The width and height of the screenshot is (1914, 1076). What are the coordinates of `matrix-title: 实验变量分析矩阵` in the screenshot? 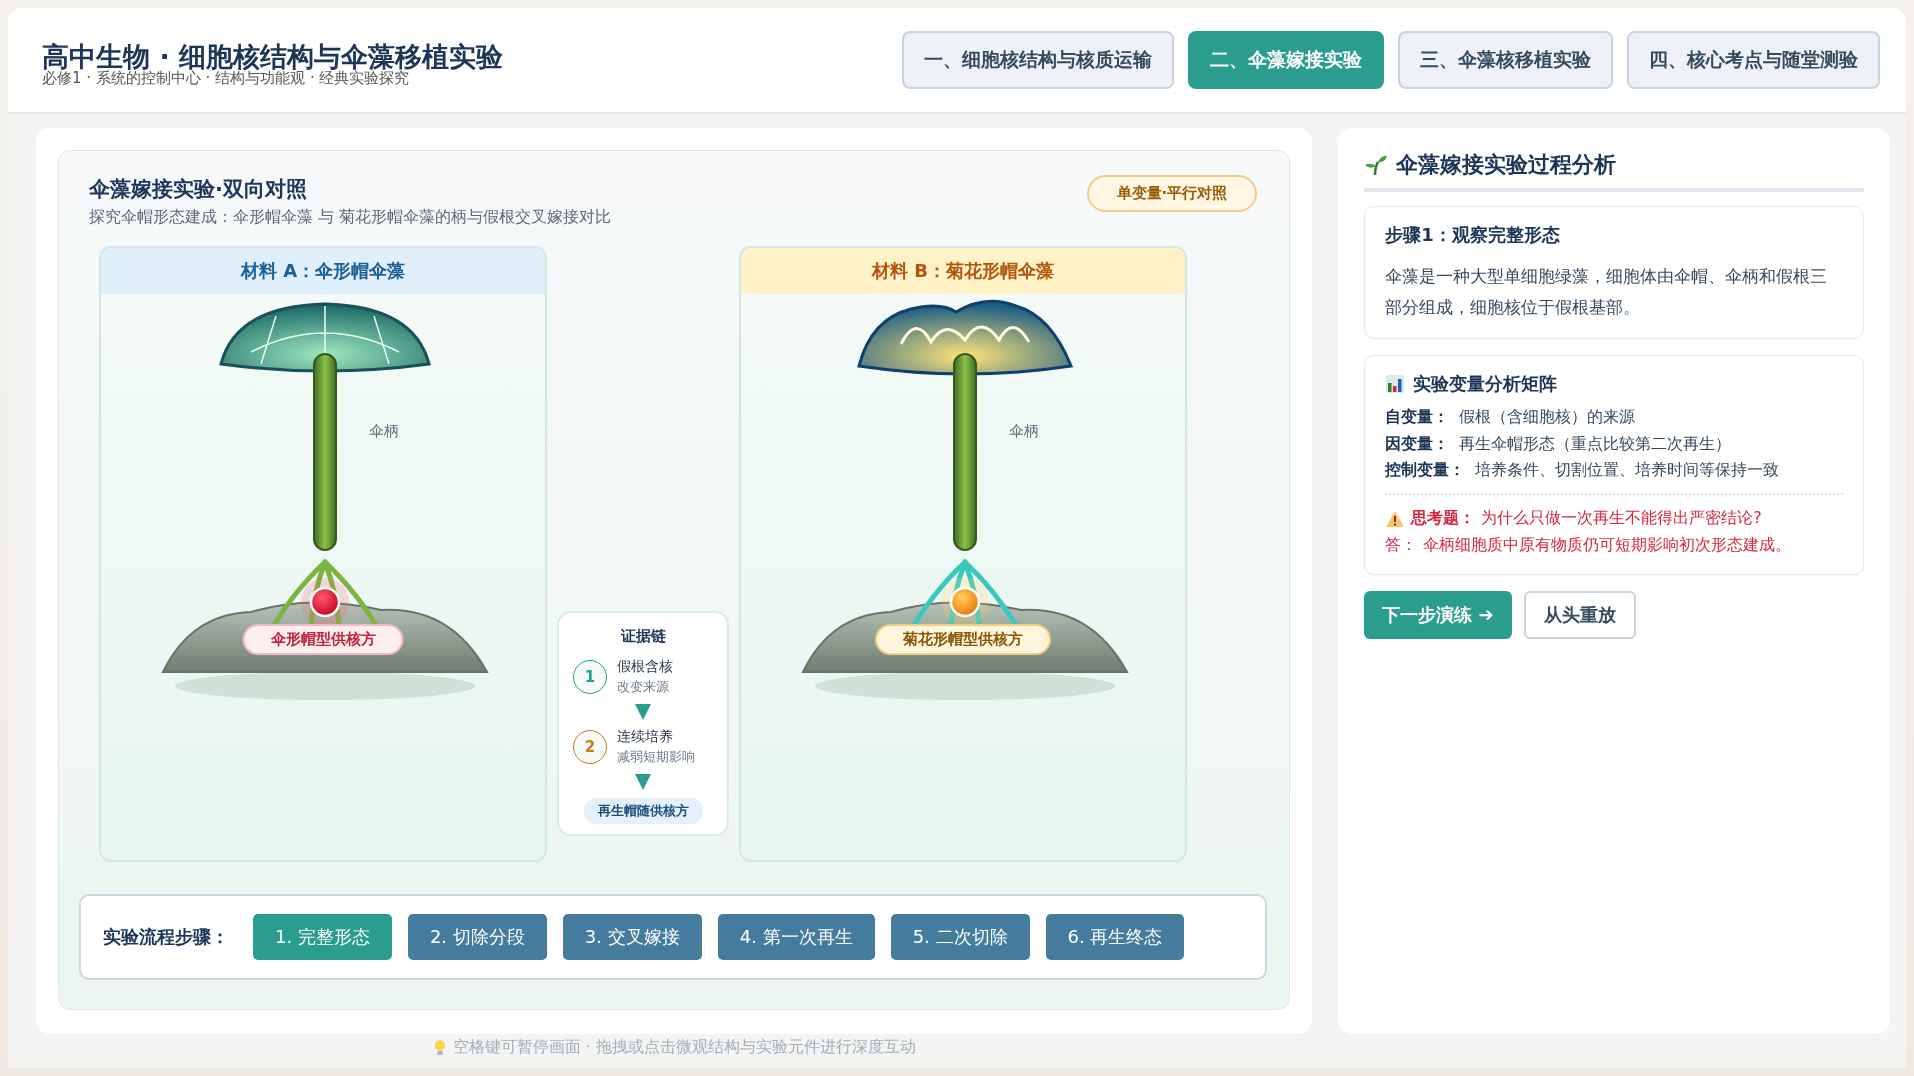 It's located at (1485, 384).